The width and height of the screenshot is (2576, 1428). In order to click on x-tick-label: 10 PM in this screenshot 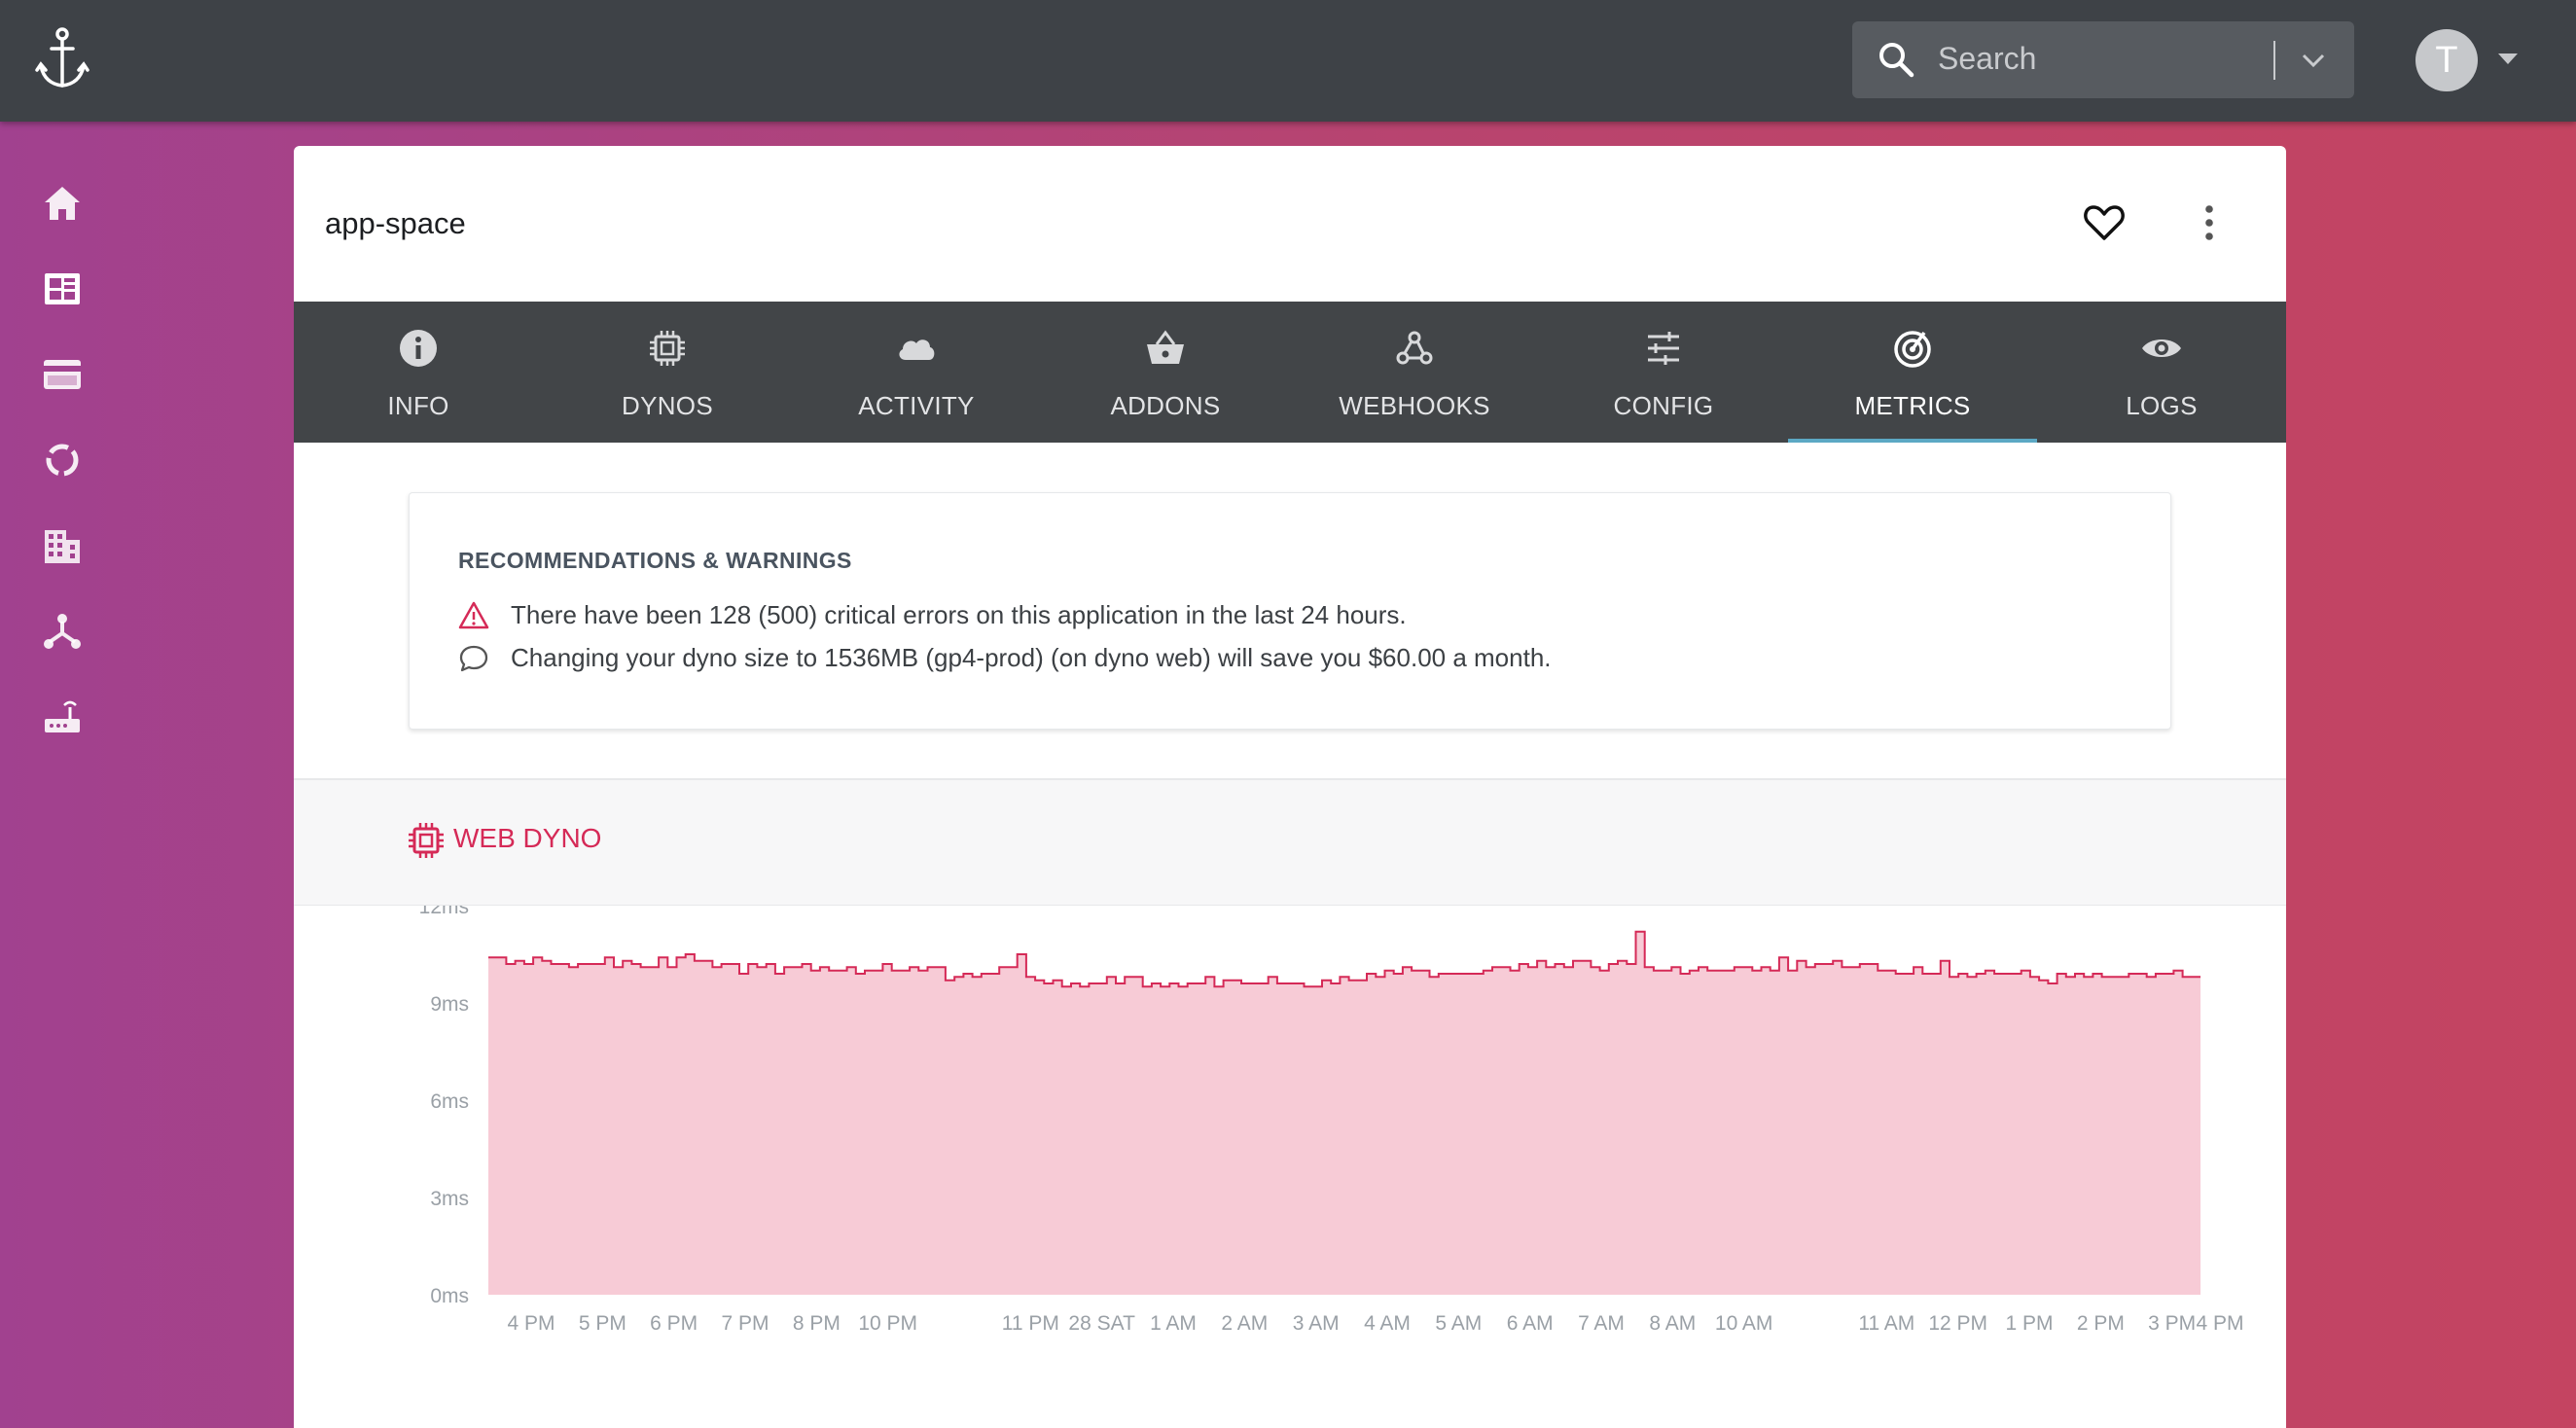, I will do `click(887, 1323)`.